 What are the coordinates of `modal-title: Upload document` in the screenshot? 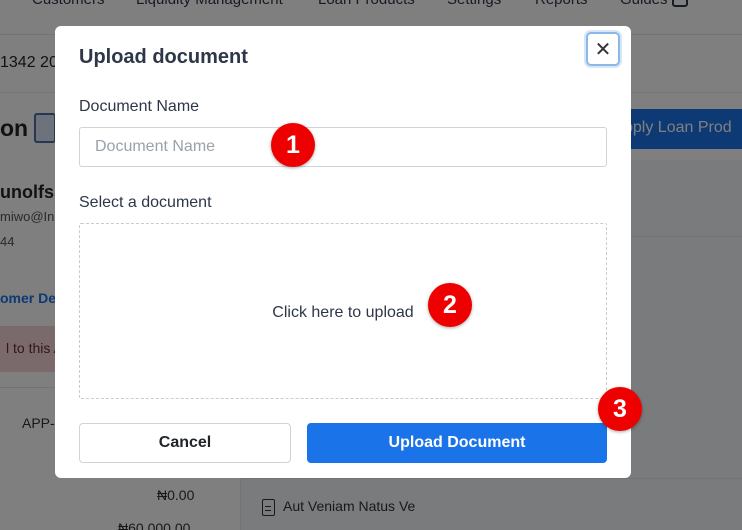 It's located at (163, 57).